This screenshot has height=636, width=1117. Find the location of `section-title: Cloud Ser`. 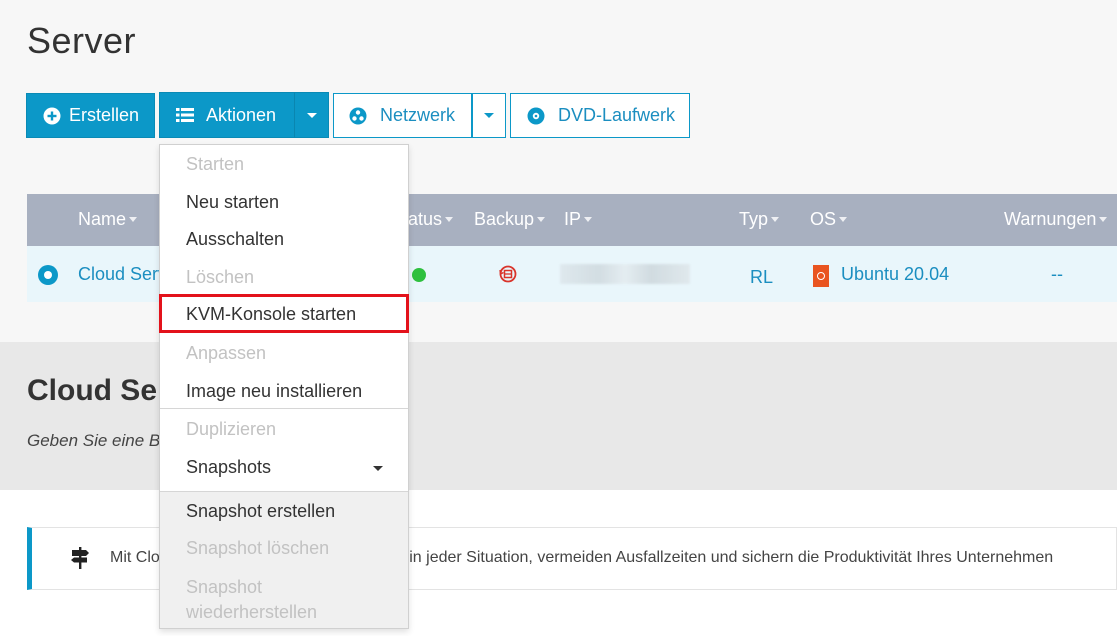

section-title: Cloud Ser is located at coordinates (98, 390).